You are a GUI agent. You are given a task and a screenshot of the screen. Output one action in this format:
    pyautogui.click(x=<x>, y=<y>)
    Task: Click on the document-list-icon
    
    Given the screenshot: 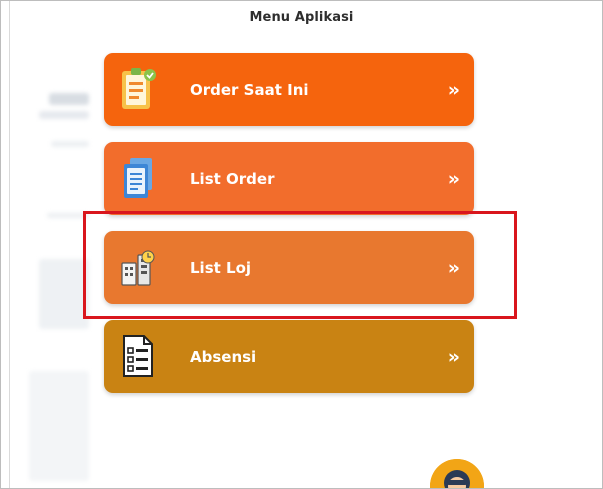 What is the action you would take?
    pyautogui.click(x=138, y=178)
    